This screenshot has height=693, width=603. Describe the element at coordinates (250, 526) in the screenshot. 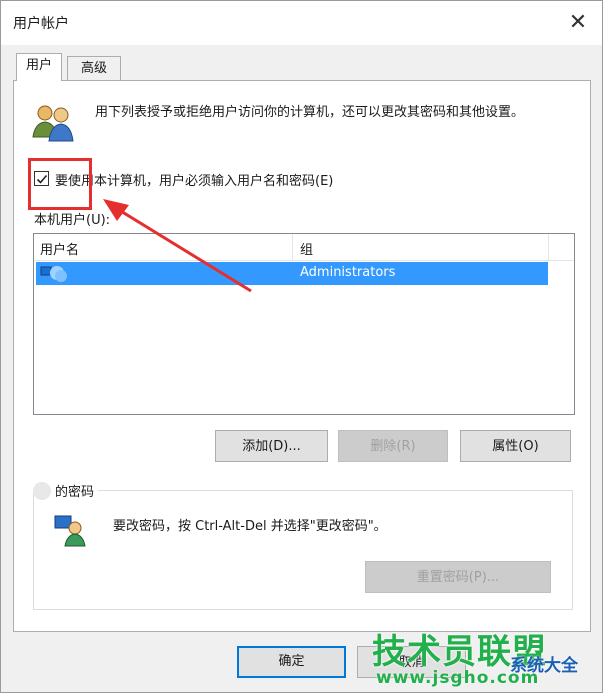

I see `change-password-instructions: 要改密码，按 Ctrl-Alt-Del 并选择"更改密码"。` at that location.